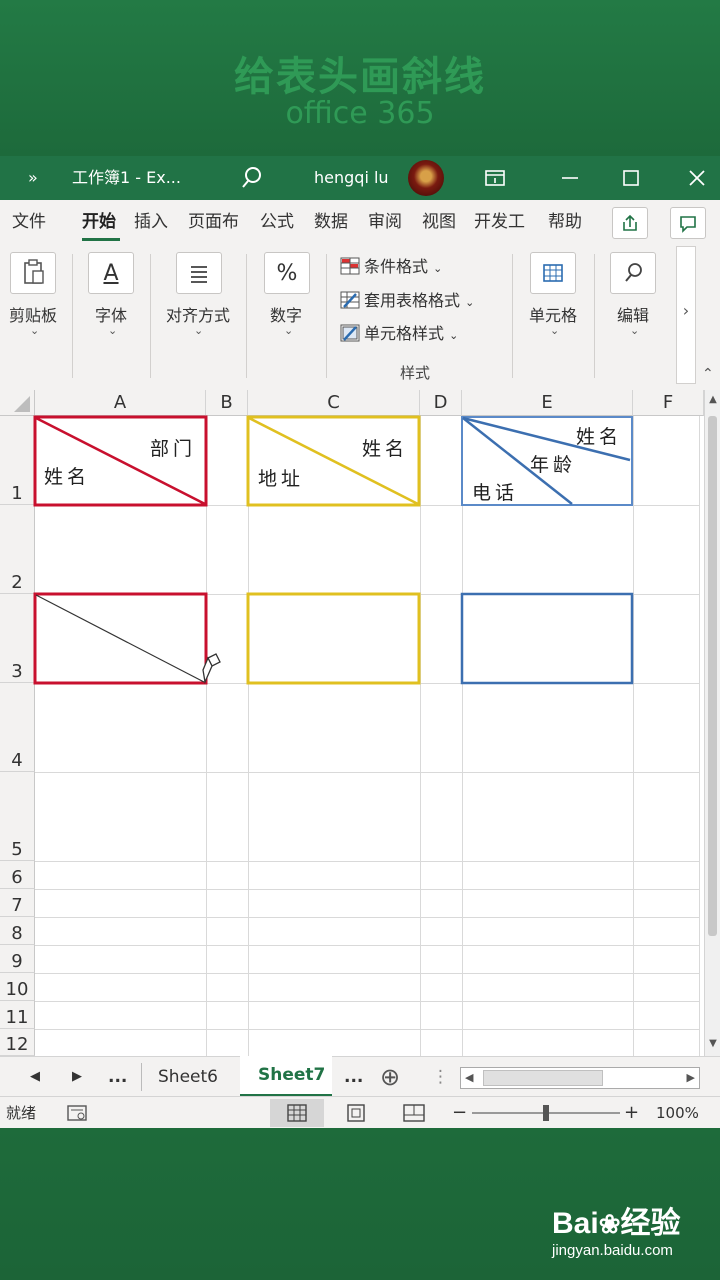  I want to click on sheet-tab-sheet6: Sheet6, so click(188, 1077).